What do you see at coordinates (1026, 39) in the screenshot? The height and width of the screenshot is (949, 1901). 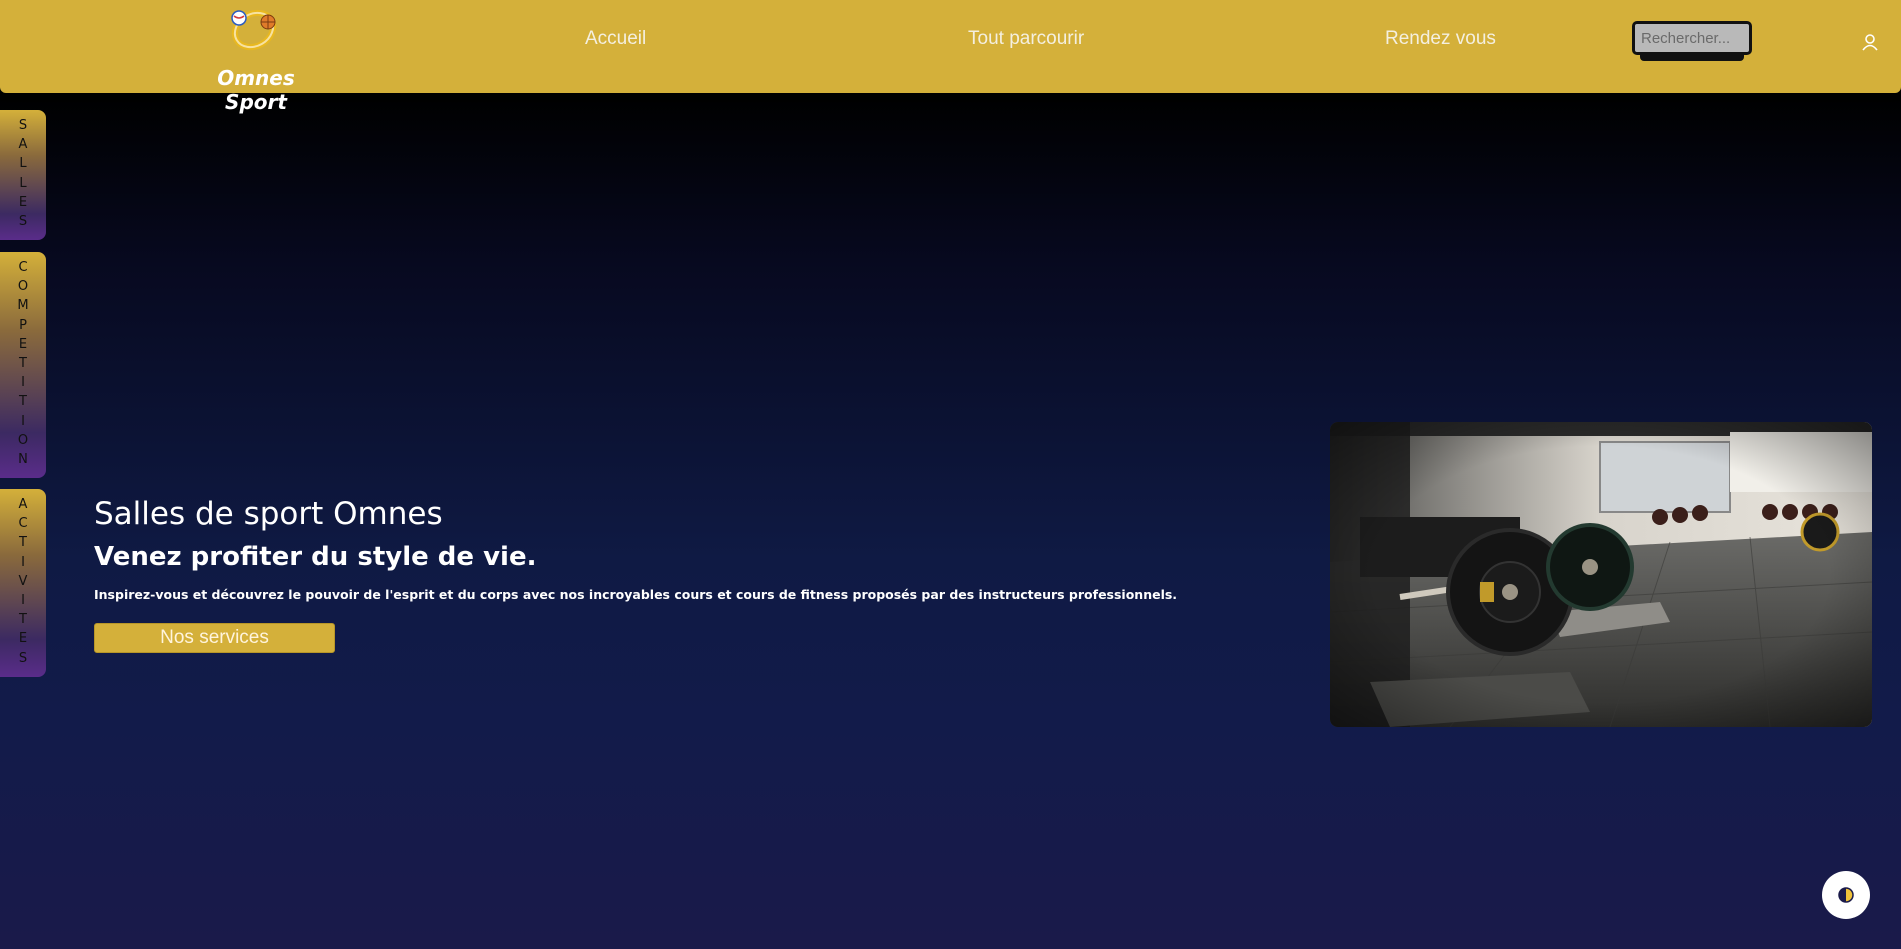 I see `nav-link-tout-parcourir: Tout parcourir` at bounding box center [1026, 39].